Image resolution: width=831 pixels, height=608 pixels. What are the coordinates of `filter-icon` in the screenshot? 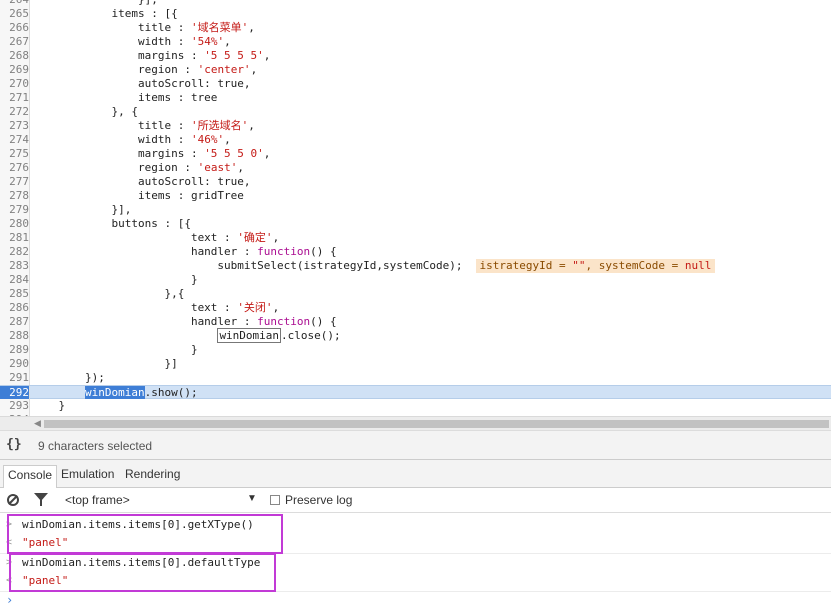 It's located at (41, 499).